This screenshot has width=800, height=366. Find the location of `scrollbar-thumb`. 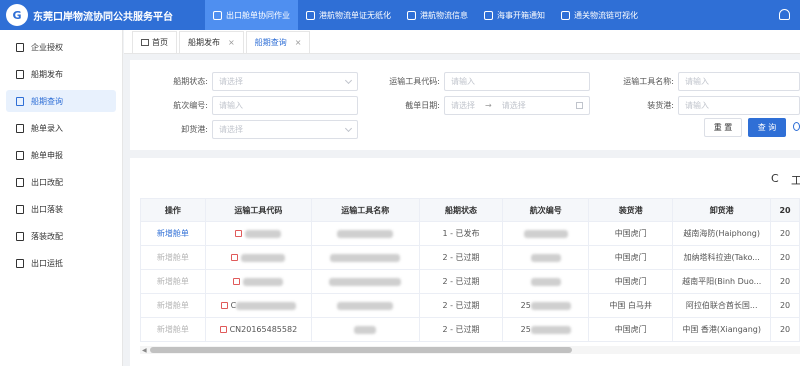

scrollbar-thumb is located at coordinates (361, 350).